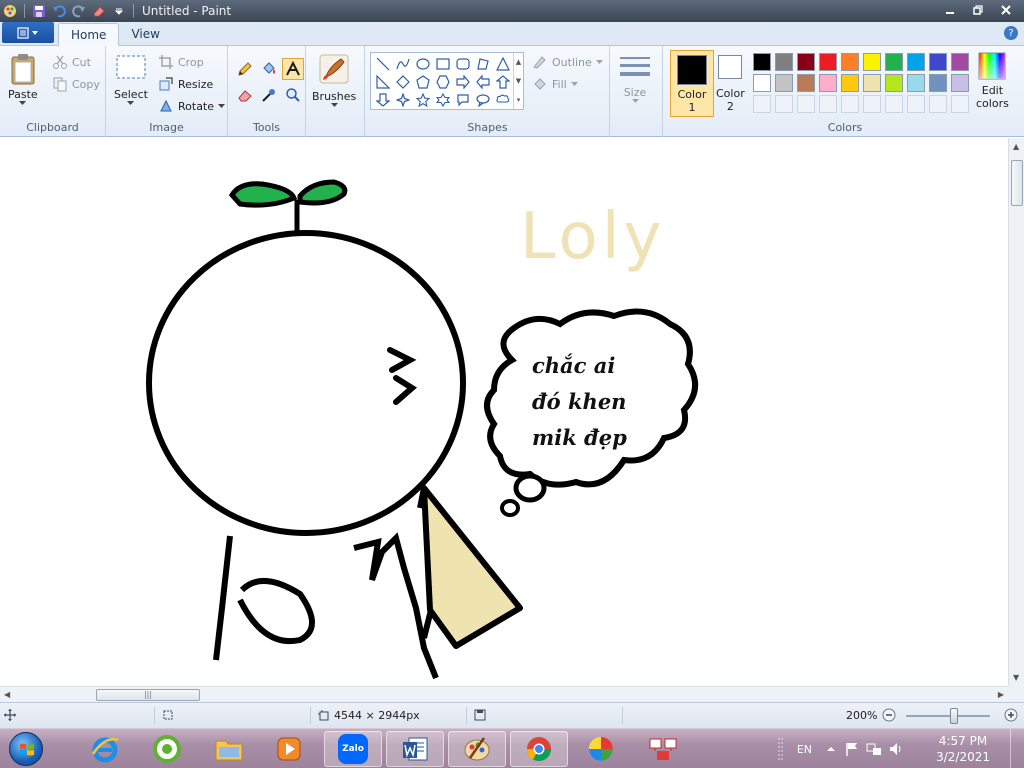 The height and width of the screenshot is (768, 1024). I want to click on copy-button: Copy, so click(76, 84).